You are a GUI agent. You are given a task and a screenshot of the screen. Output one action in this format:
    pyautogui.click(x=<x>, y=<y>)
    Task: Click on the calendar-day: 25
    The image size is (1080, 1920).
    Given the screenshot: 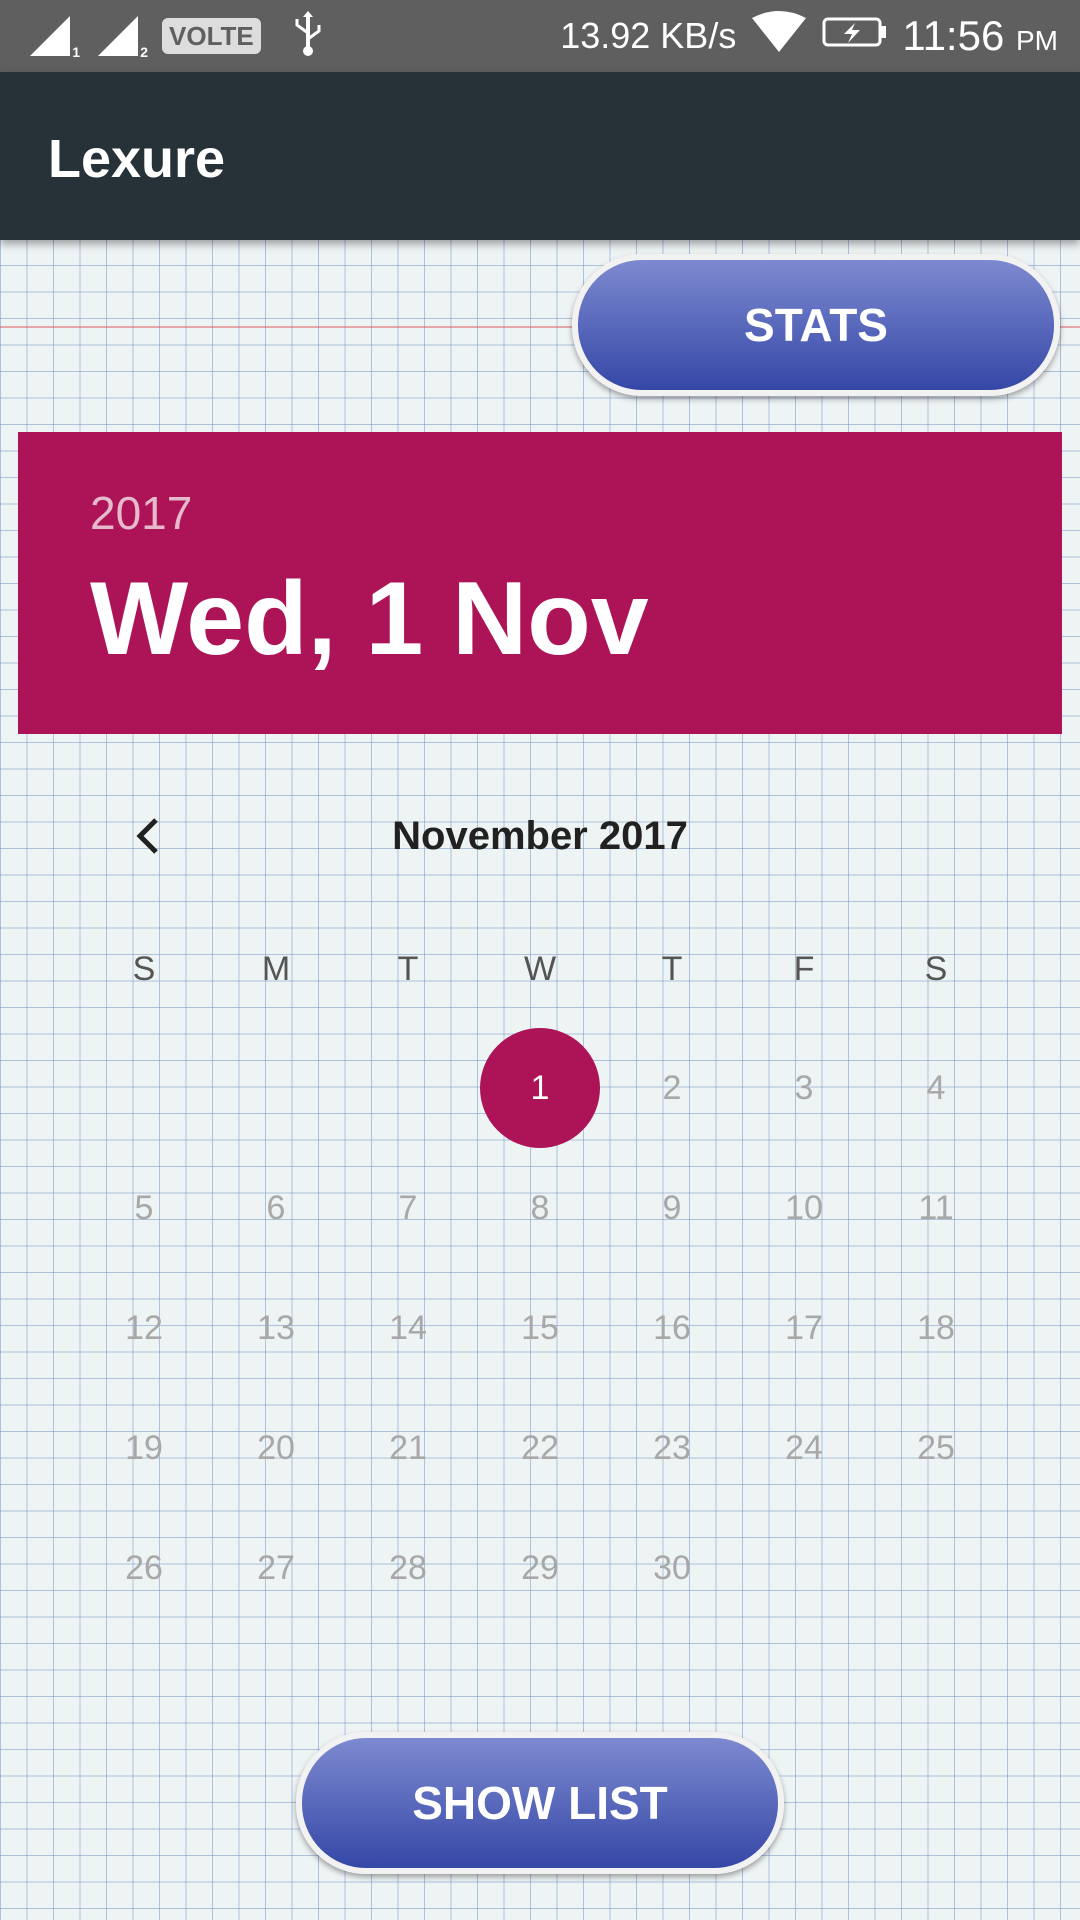 What is the action you would take?
    pyautogui.click(x=936, y=1448)
    